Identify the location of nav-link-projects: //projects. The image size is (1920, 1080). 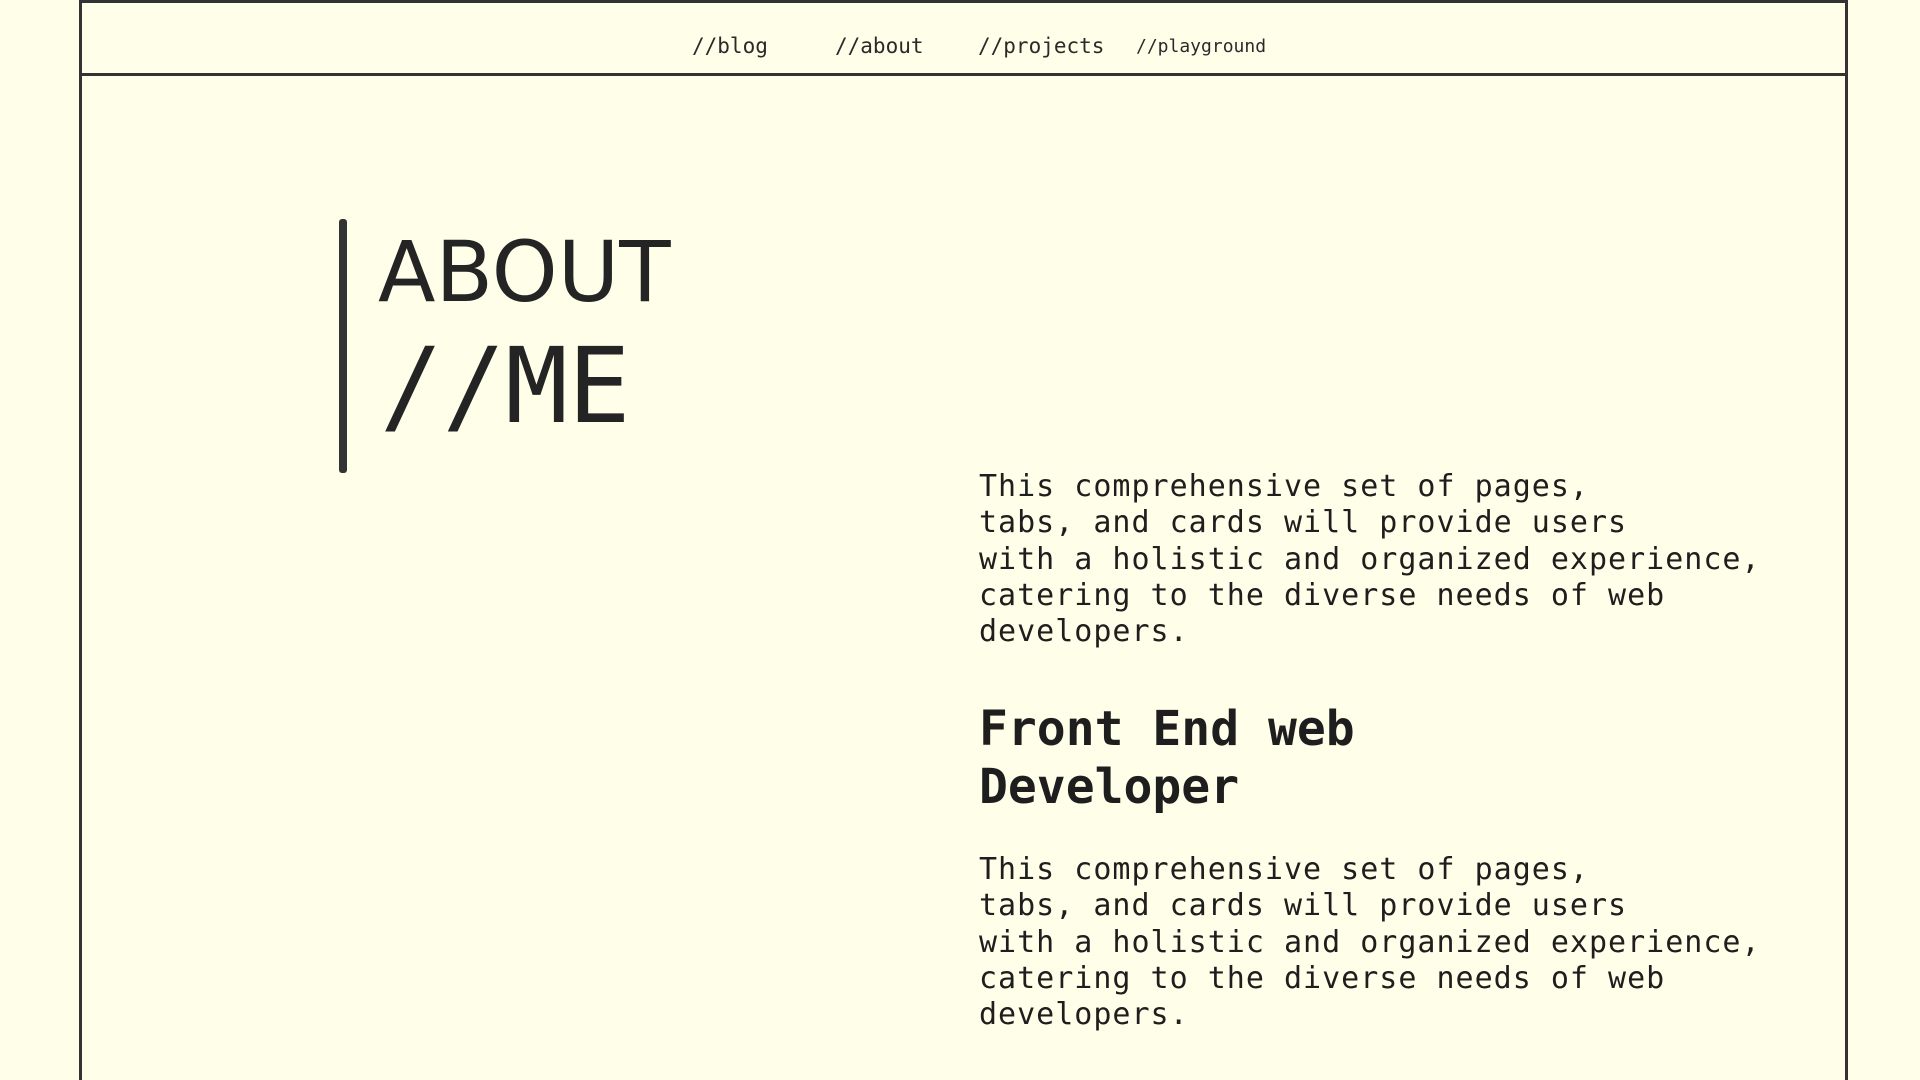
(1041, 46).